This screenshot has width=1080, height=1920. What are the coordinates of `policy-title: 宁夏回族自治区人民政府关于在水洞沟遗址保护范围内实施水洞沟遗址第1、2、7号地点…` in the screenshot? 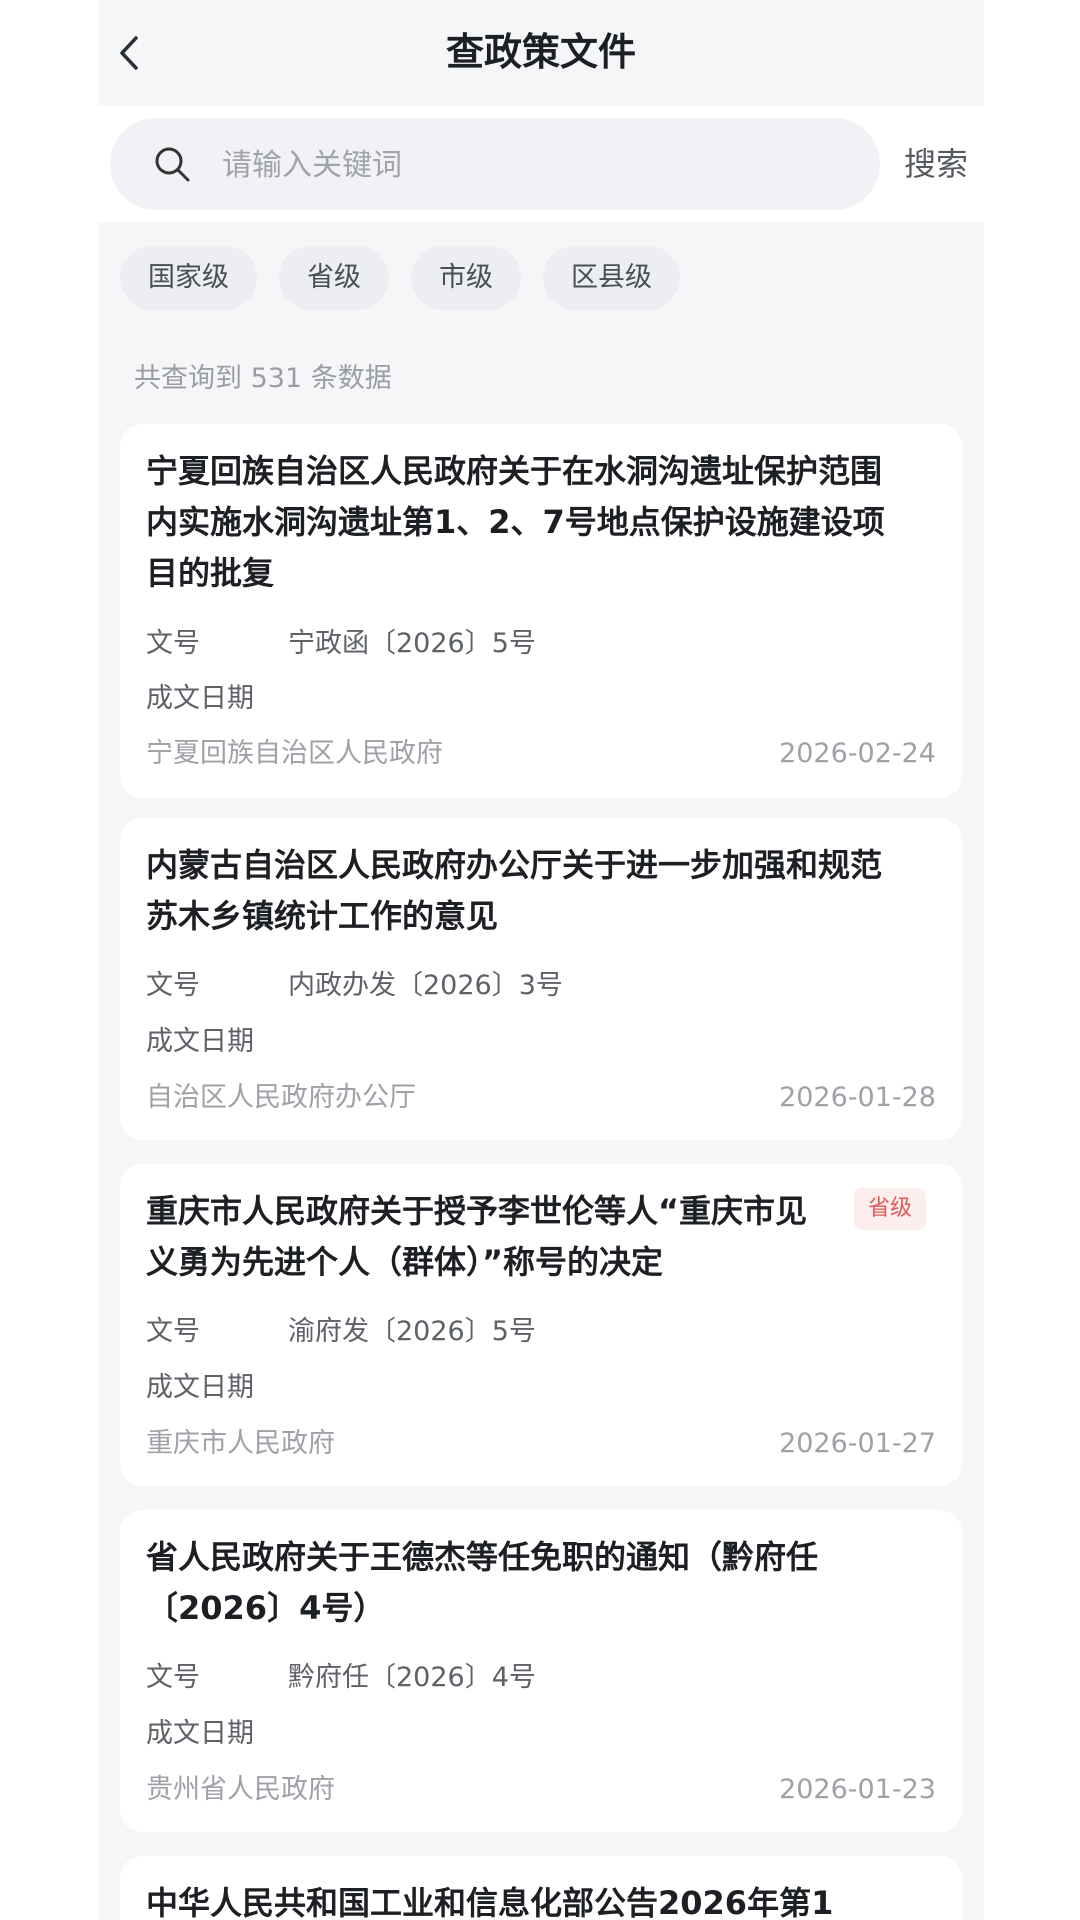 It's located at (515, 522).